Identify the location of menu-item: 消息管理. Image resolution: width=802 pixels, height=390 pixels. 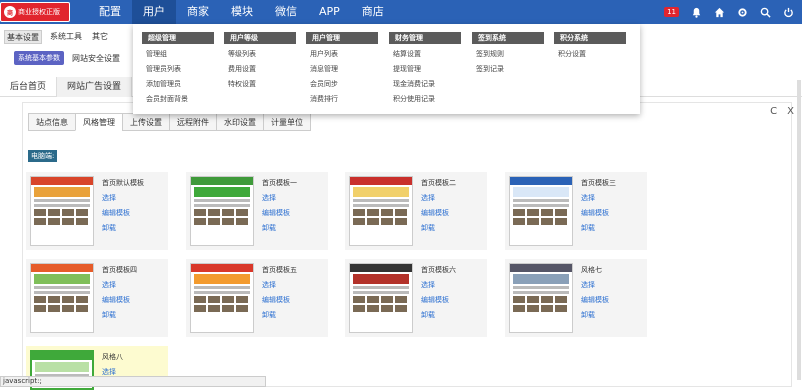
(342, 69).